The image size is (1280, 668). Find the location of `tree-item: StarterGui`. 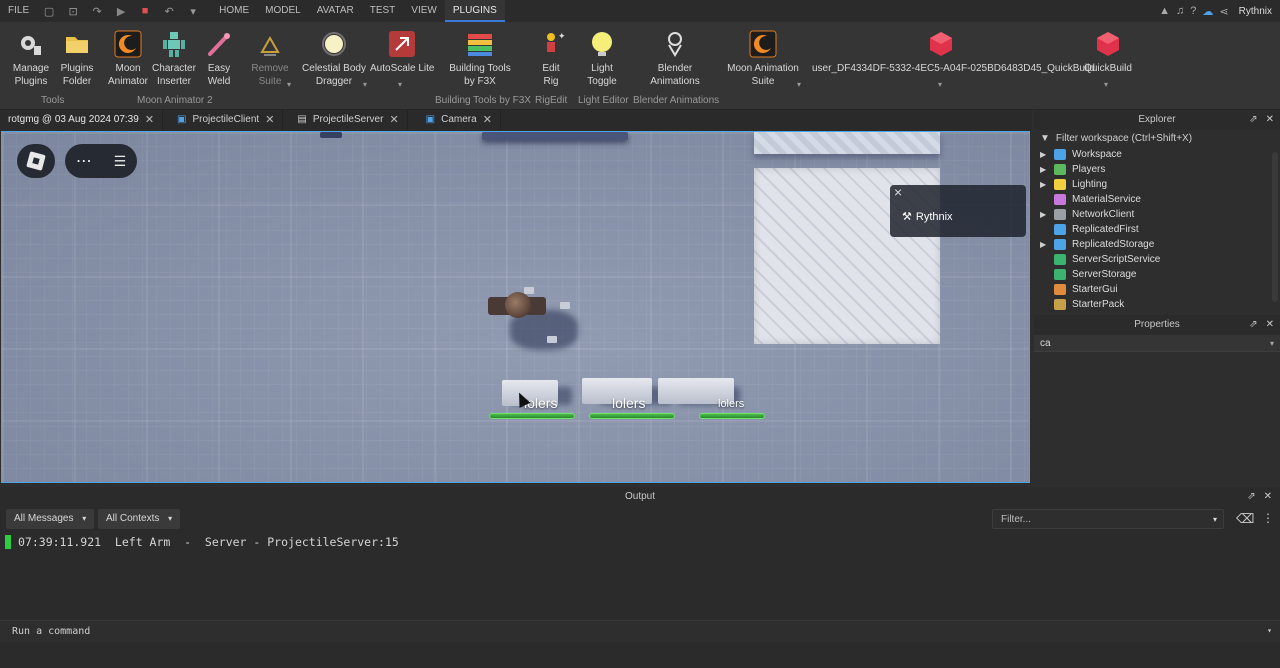

tree-item: StarterGui is located at coordinates (1157, 289).